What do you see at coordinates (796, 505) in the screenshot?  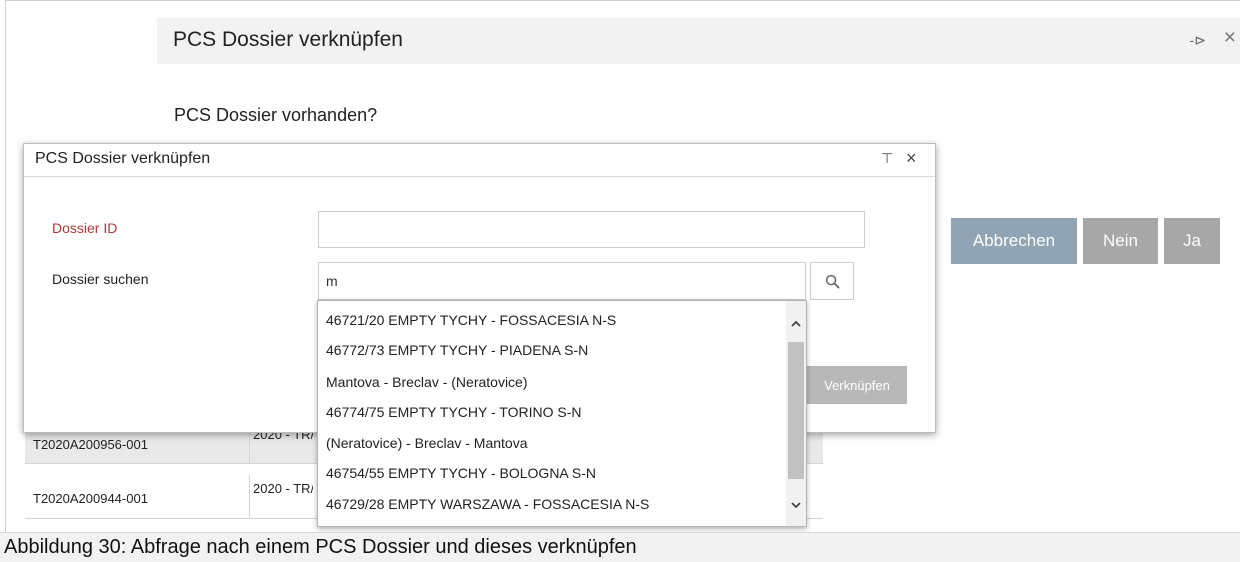 I see `chevron-down-icon` at bounding box center [796, 505].